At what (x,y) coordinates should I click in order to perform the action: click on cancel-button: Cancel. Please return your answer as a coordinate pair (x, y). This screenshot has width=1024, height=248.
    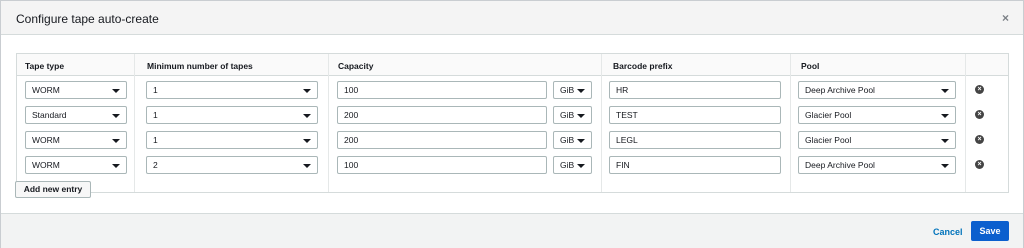
    Looking at the image, I should click on (948, 232).